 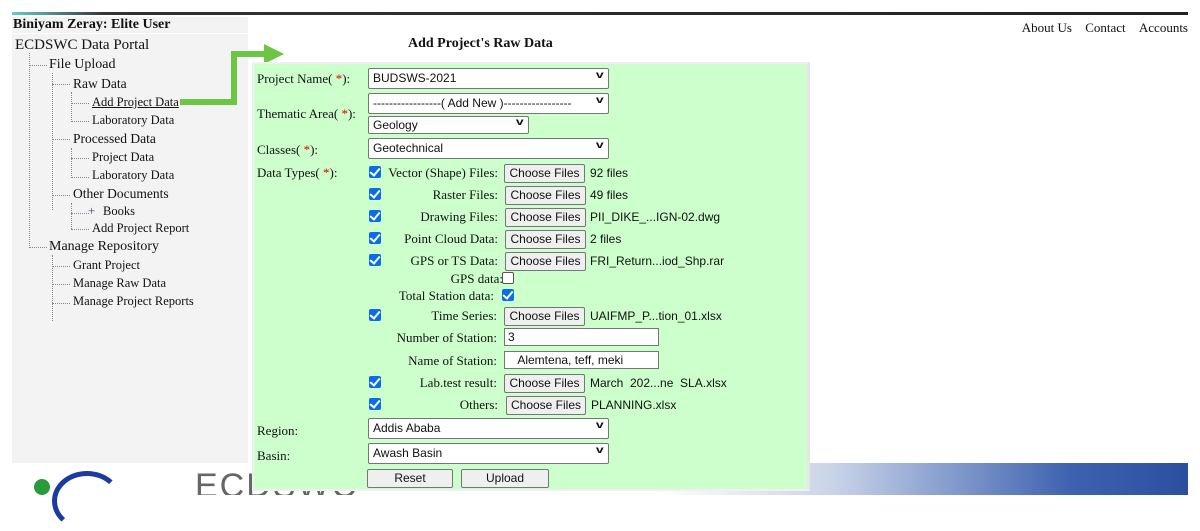 I want to click on plus-icon: +, so click(x=91, y=211).